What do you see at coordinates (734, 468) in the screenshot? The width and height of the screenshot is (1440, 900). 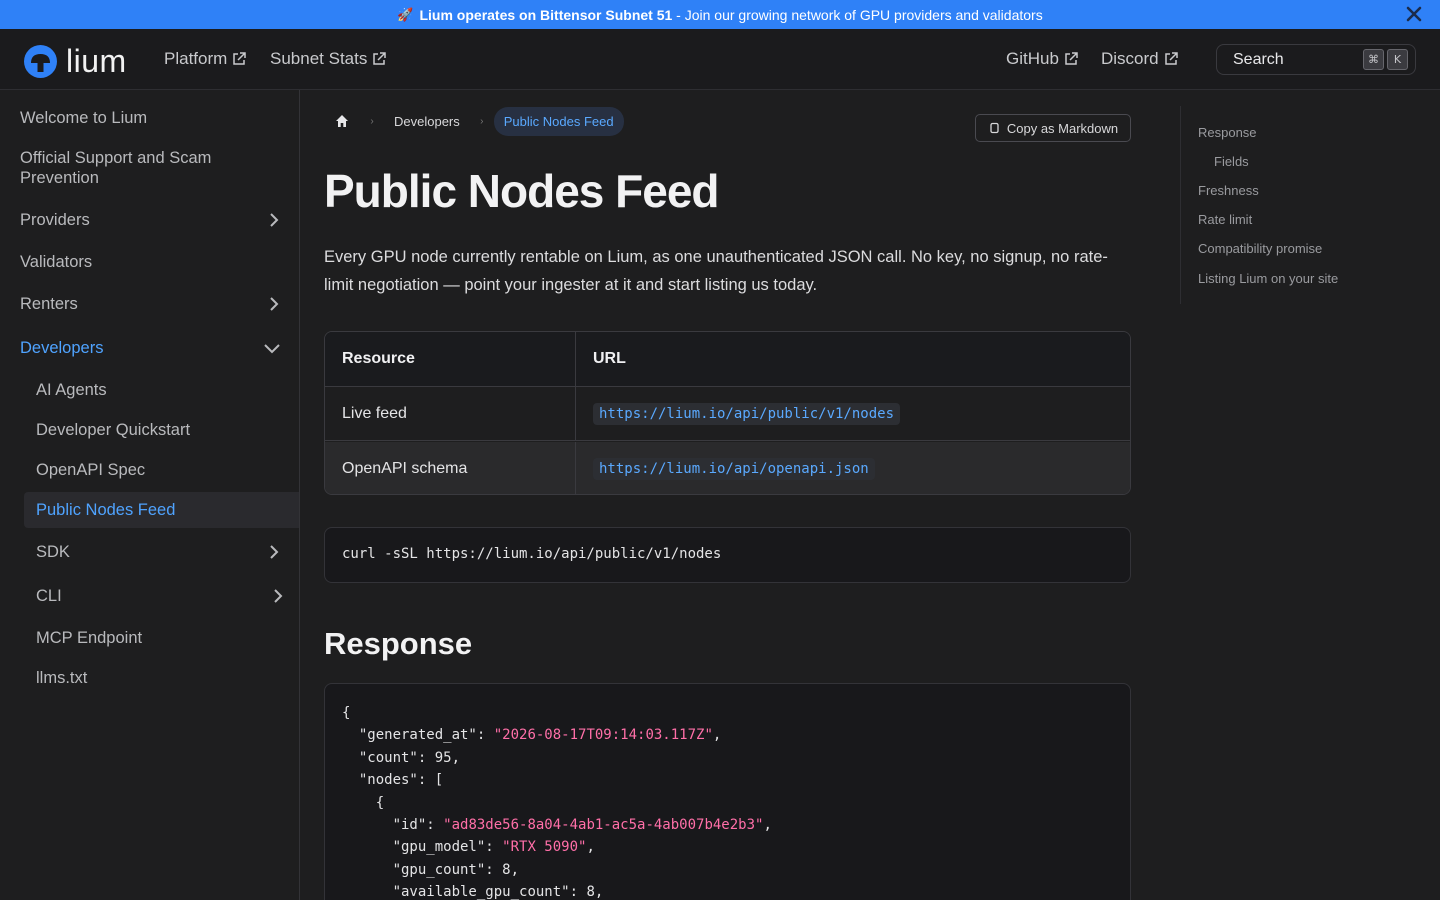 I see `openapi-schema-url-link: https://lium.io/api/openapi.json` at bounding box center [734, 468].